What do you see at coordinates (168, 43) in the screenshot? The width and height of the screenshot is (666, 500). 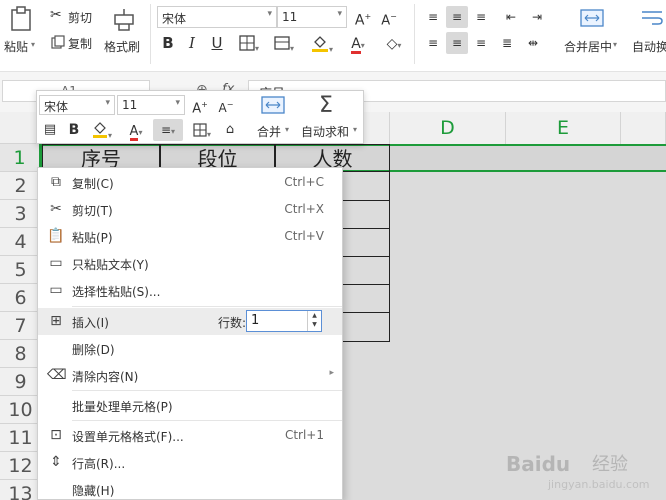 I see `bold-button: B` at bounding box center [168, 43].